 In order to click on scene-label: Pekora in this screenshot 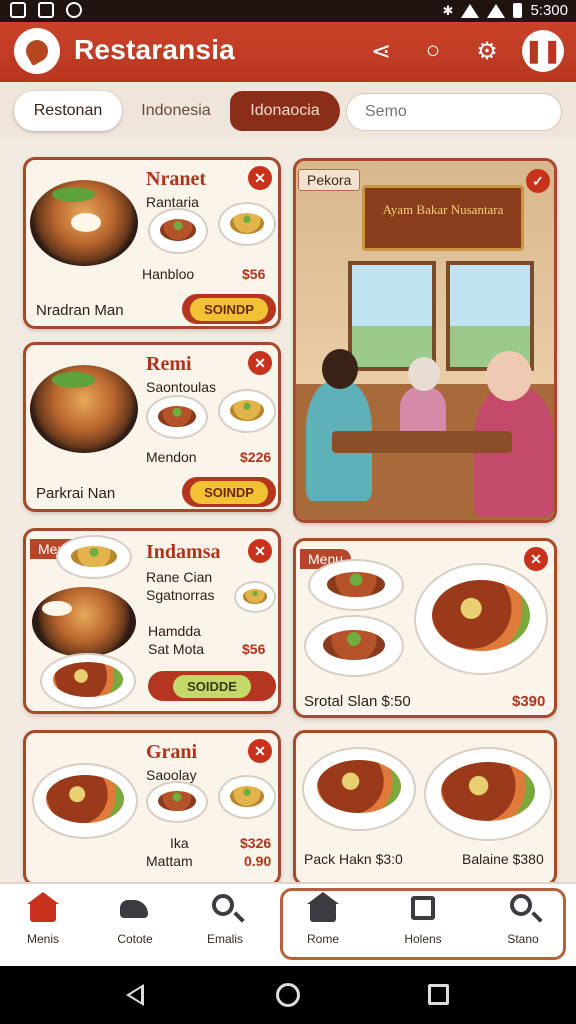, I will do `click(329, 180)`.